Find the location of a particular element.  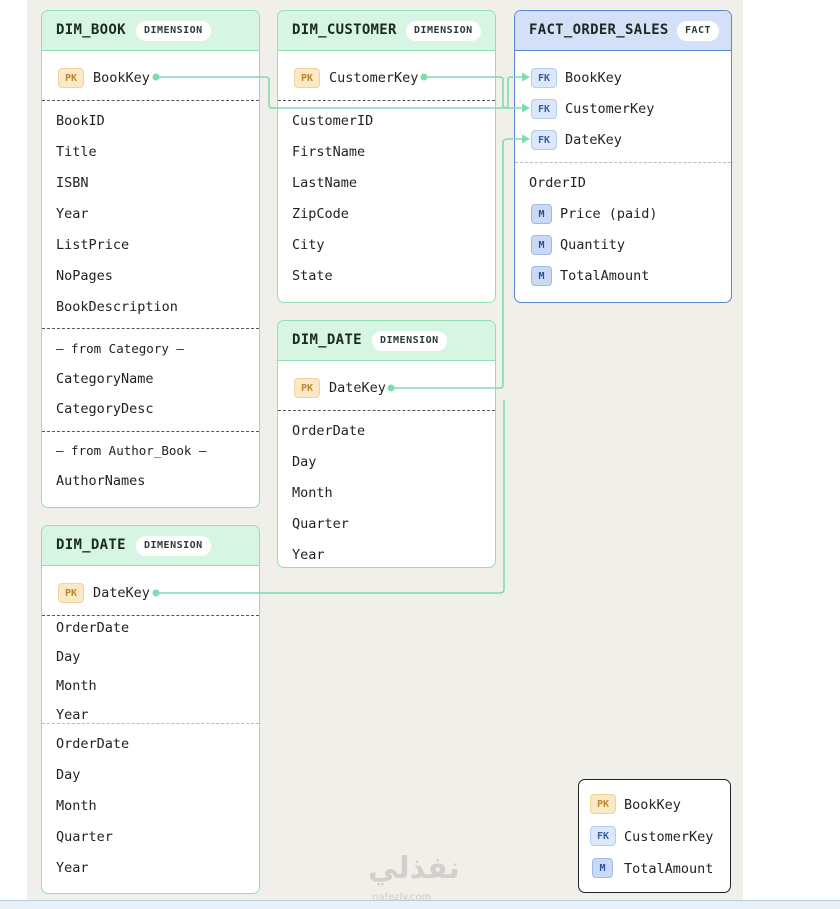

field: CategoryDesc is located at coordinates (105, 409).